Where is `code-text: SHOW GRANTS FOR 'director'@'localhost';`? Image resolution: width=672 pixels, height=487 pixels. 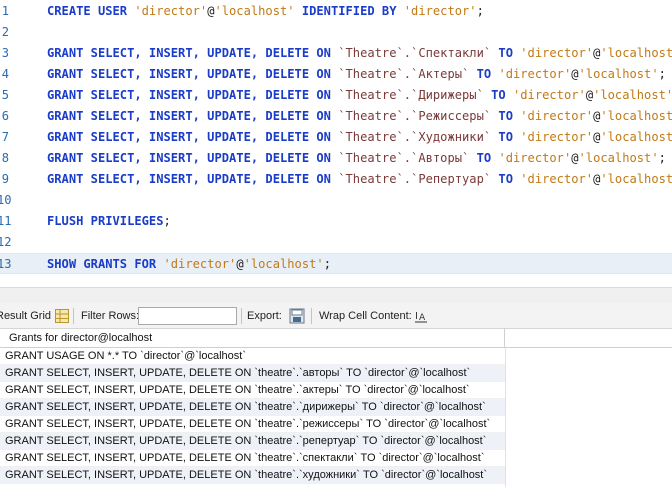 code-text: SHOW GRANTS FOR 'director'@'localhost'; is located at coordinates (189, 264).